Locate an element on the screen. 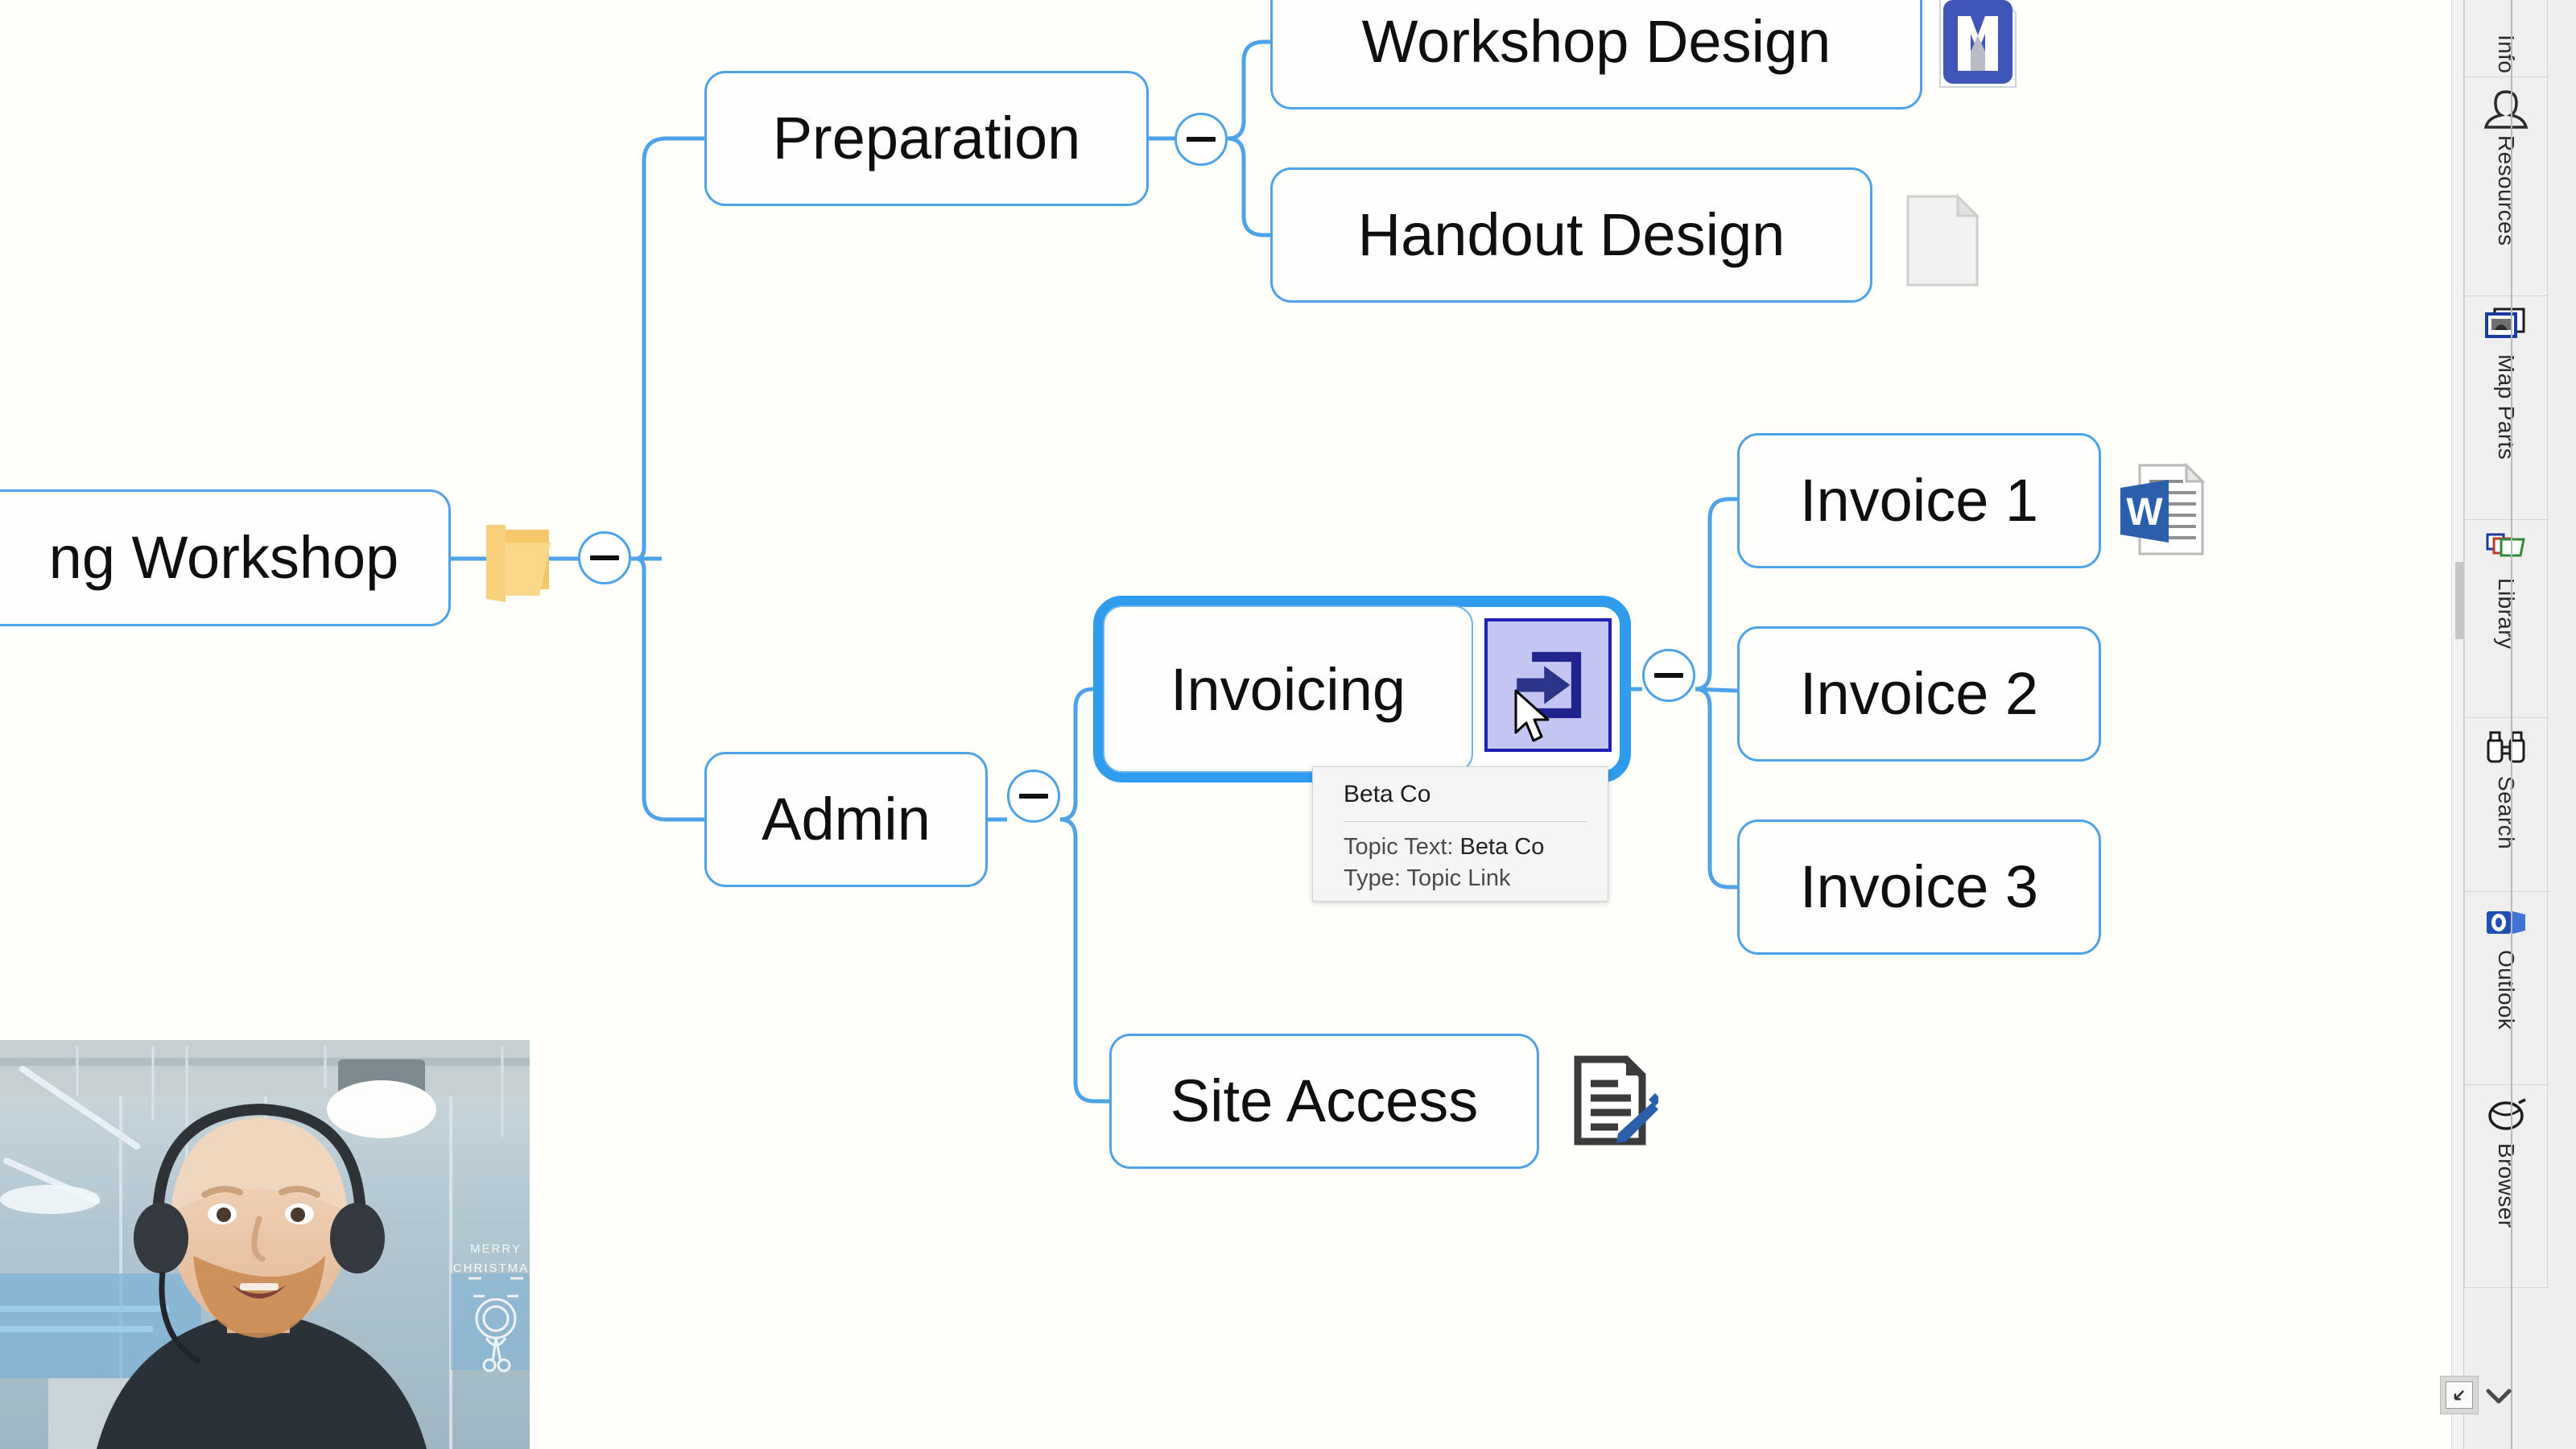 The height and width of the screenshot is (1449, 2576). collapse-button-root is located at coordinates (604, 557).